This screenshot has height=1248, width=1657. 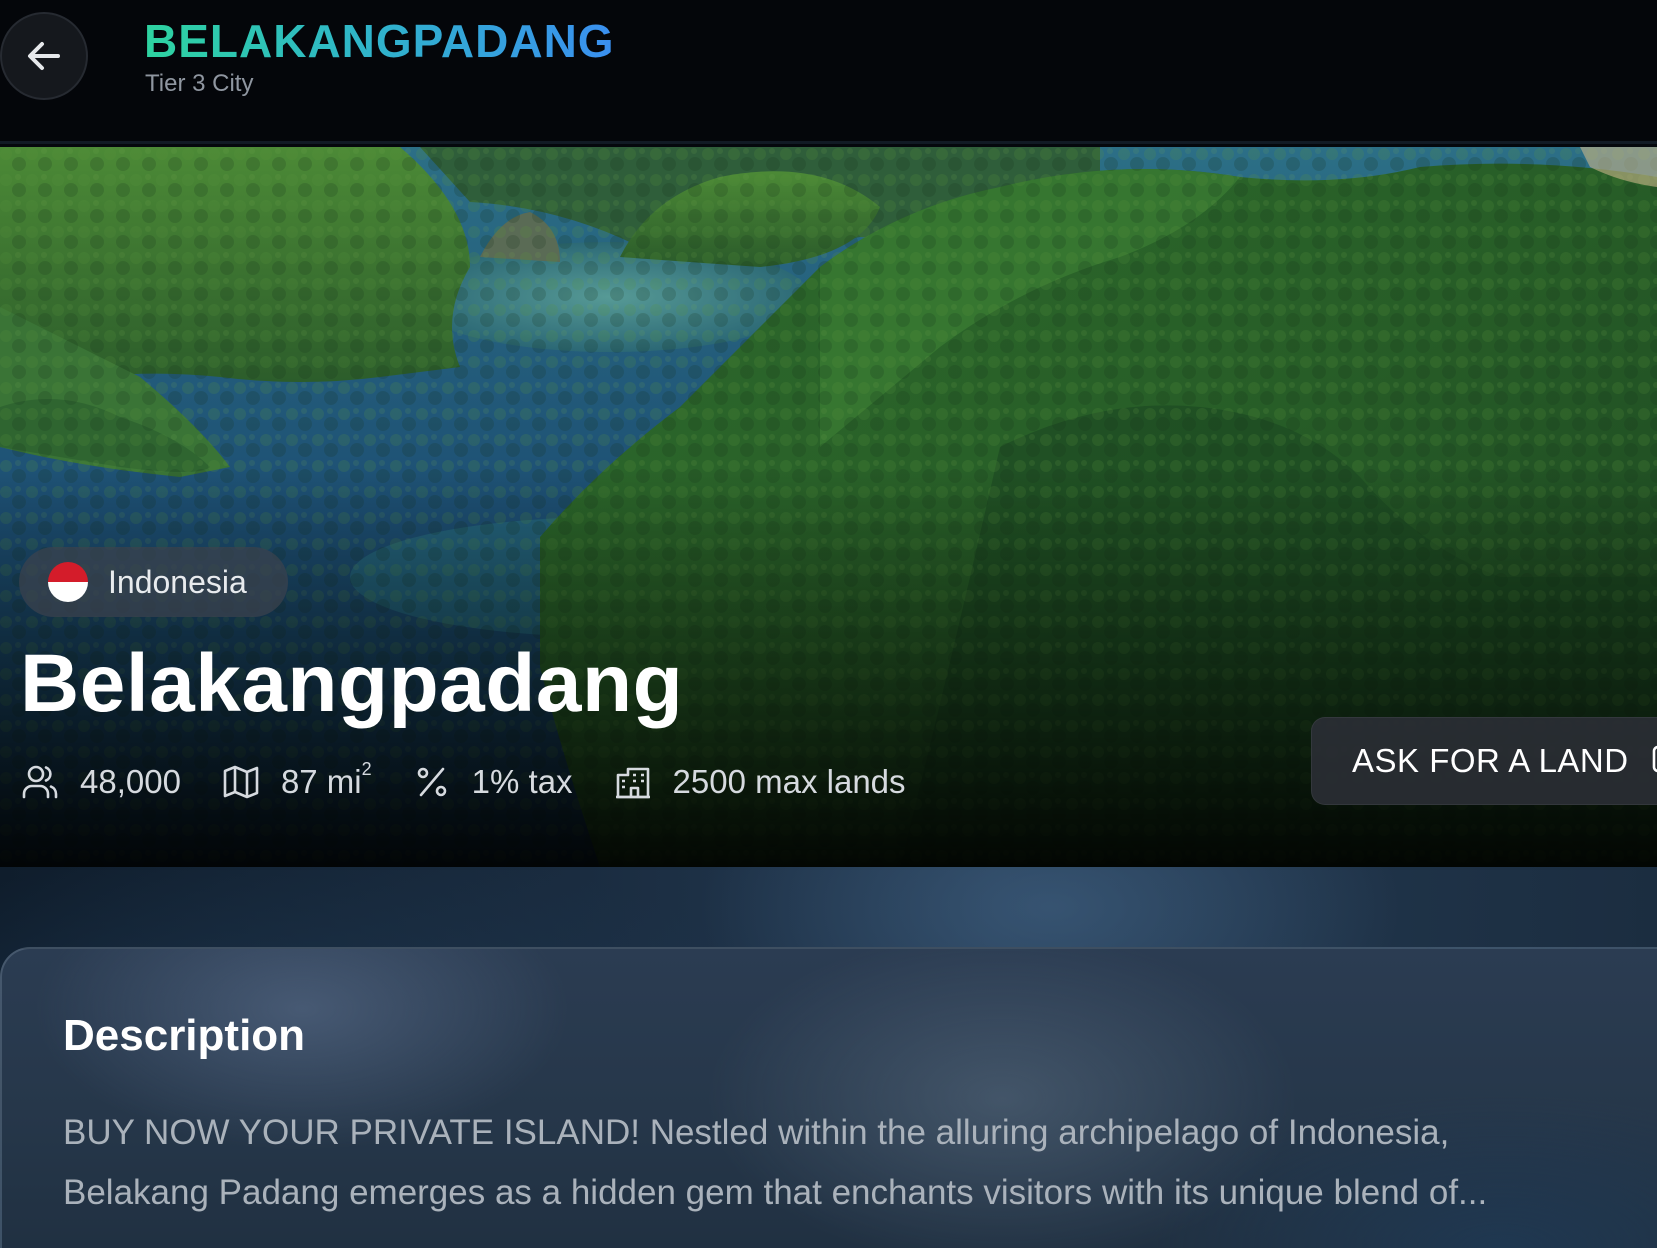 I want to click on stat-tax: 1% tax, so click(x=492, y=782).